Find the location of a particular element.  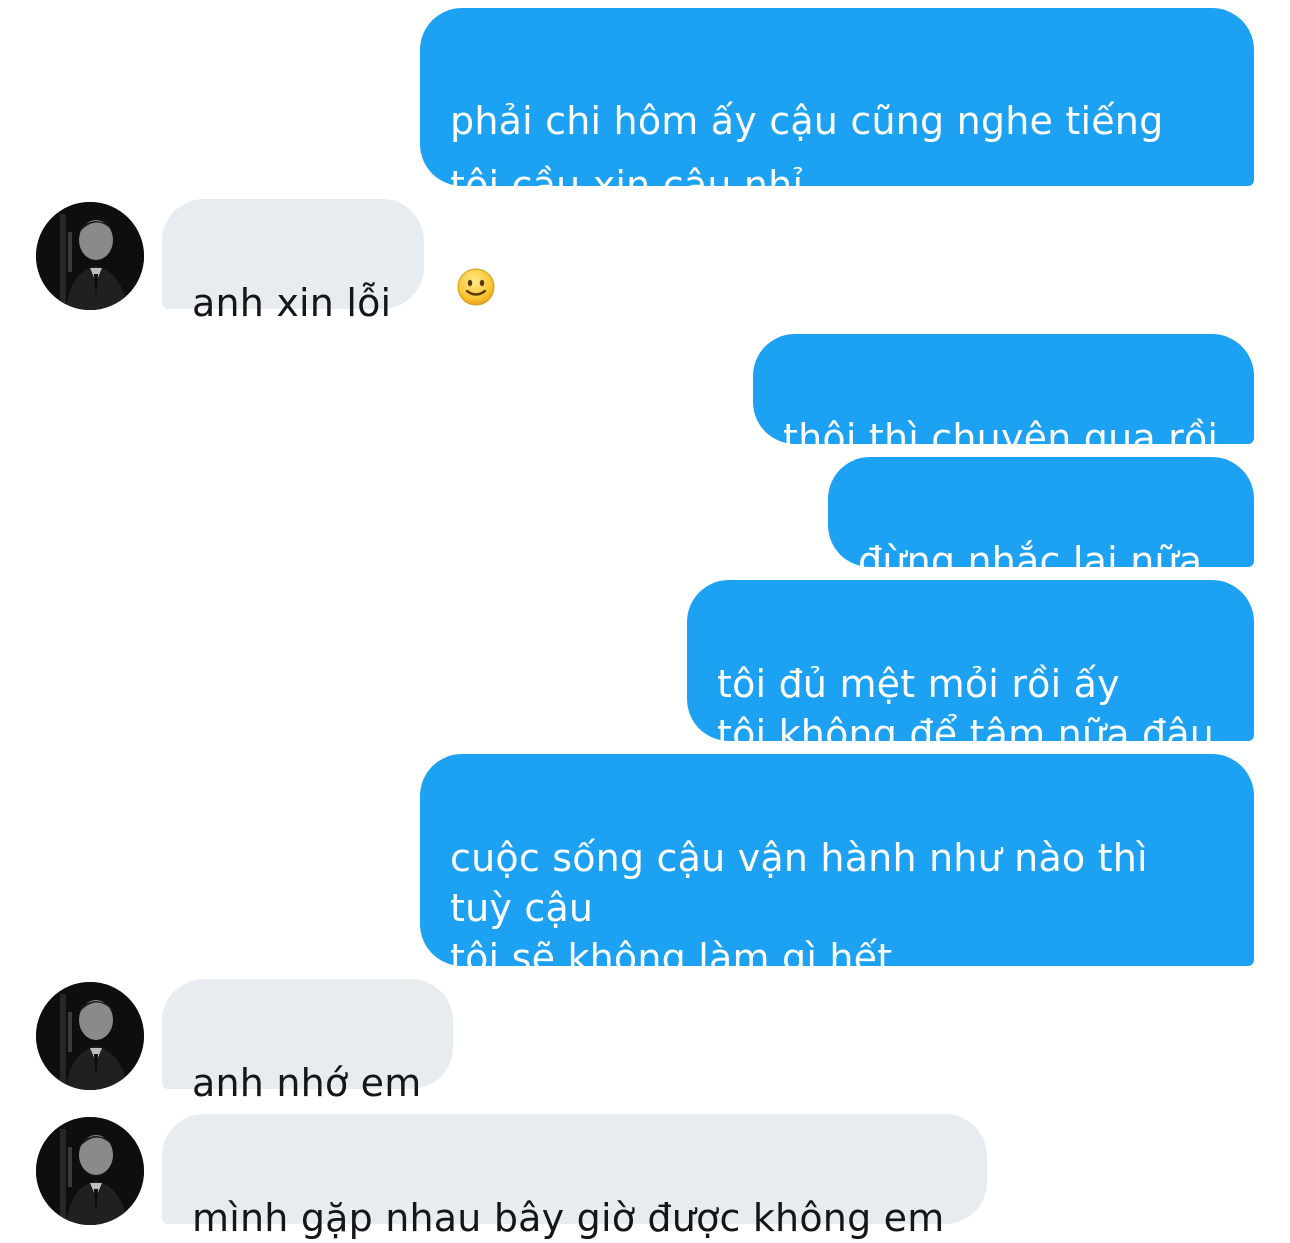

message-text: anh xin lỗi is located at coordinates (292, 303).